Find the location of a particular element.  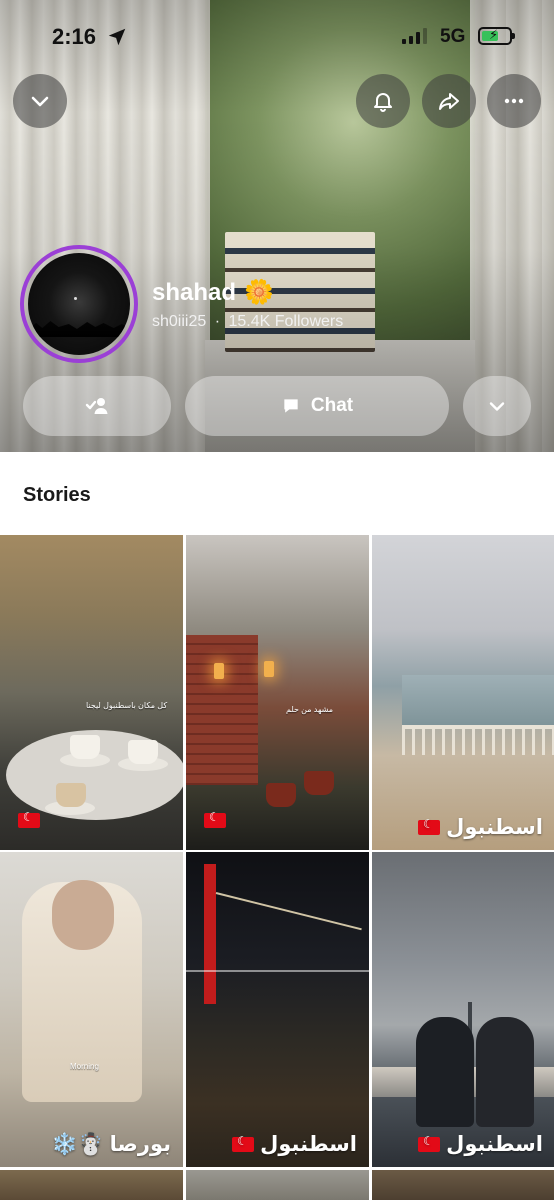

bell-icon is located at coordinates (383, 102).